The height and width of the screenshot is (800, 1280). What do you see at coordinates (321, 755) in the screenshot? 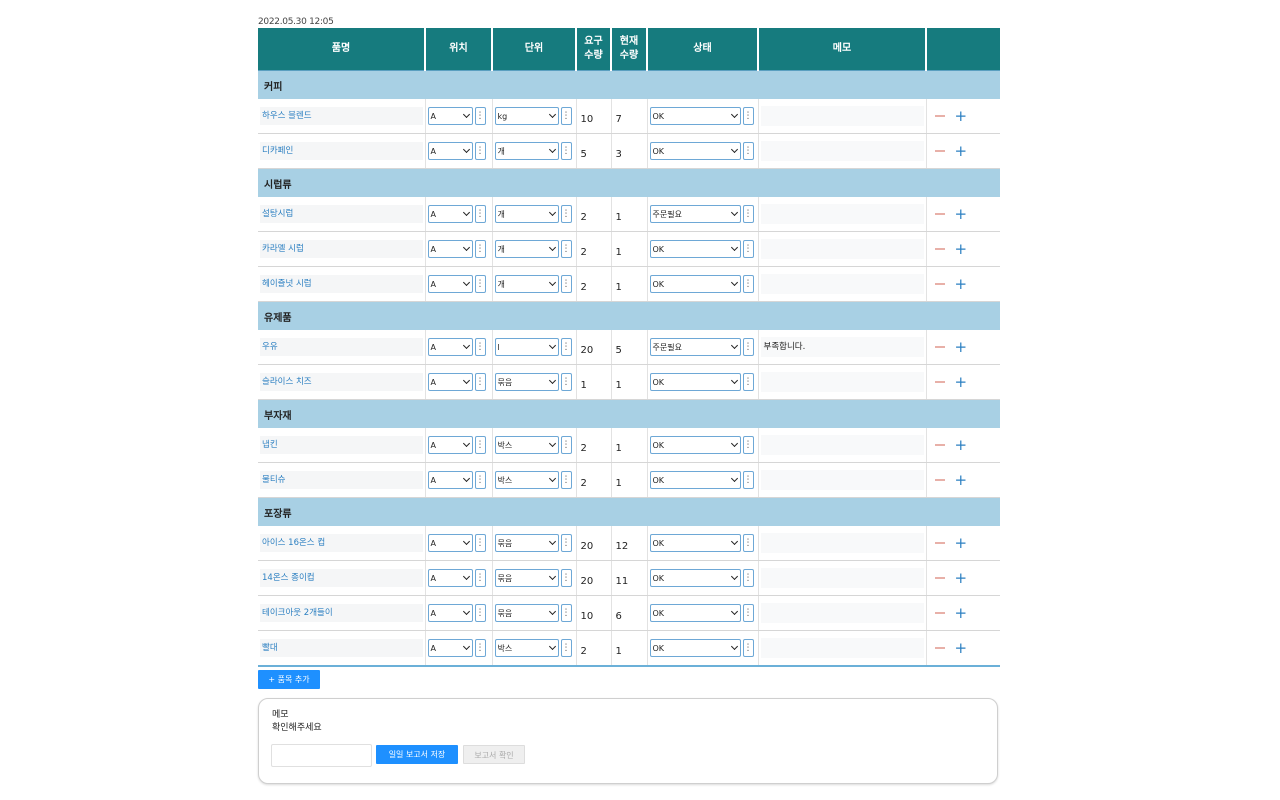
I see `report-input` at bounding box center [321, 755].